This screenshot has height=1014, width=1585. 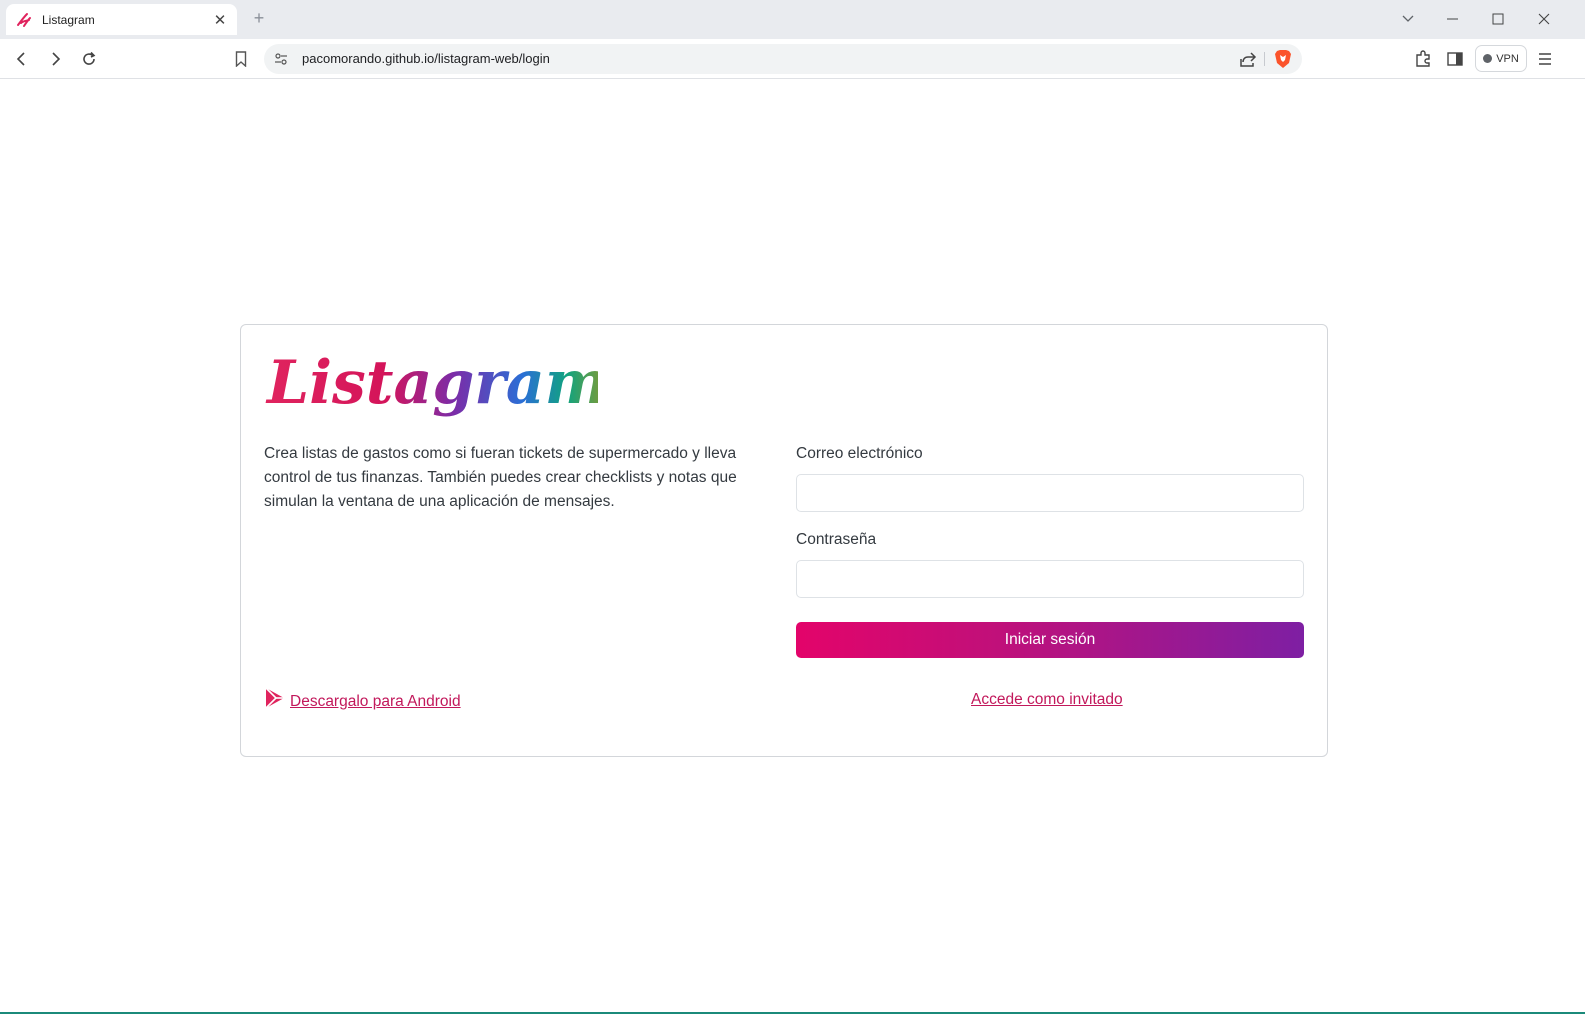 I want to click on menu-icon, so click(x=1545, y=59).